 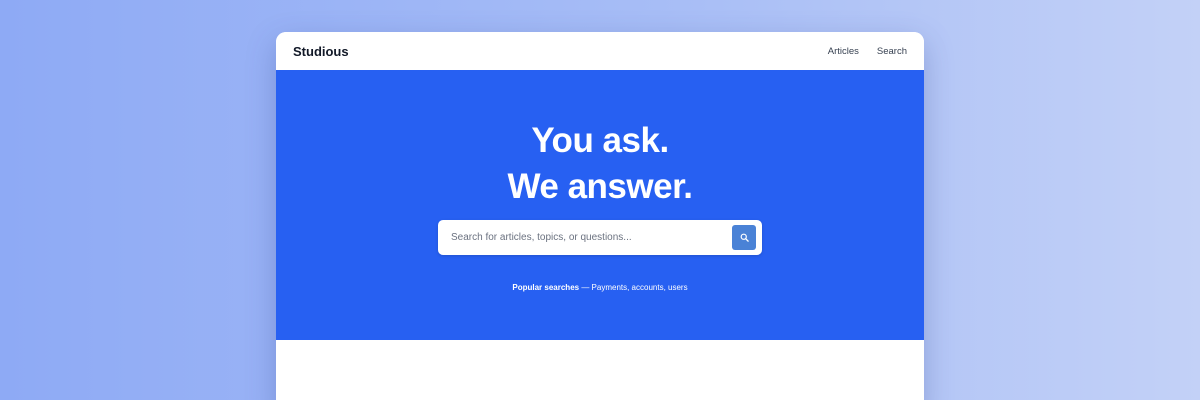 I want to click on search-button, so click(x=744, y=237).